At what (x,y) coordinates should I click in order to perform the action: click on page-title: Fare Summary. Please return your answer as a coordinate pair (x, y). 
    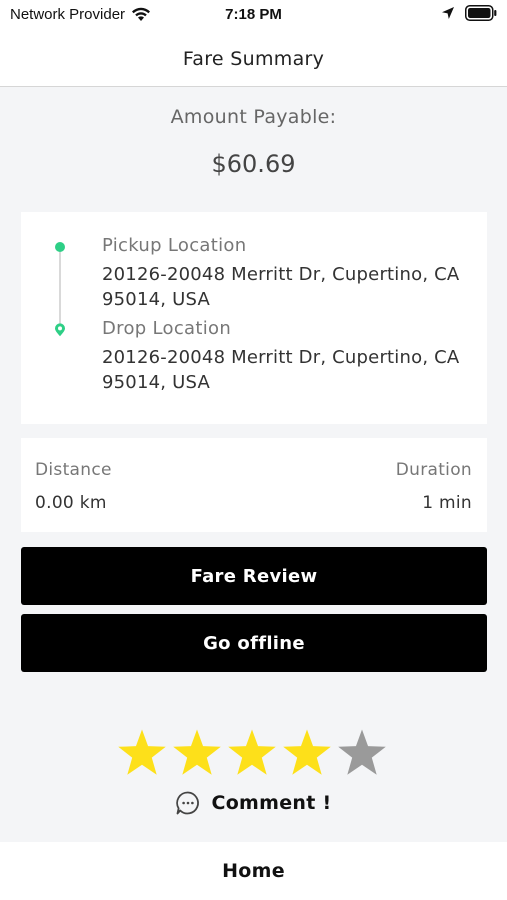
    Looking at the image, I should click on (253, 59).